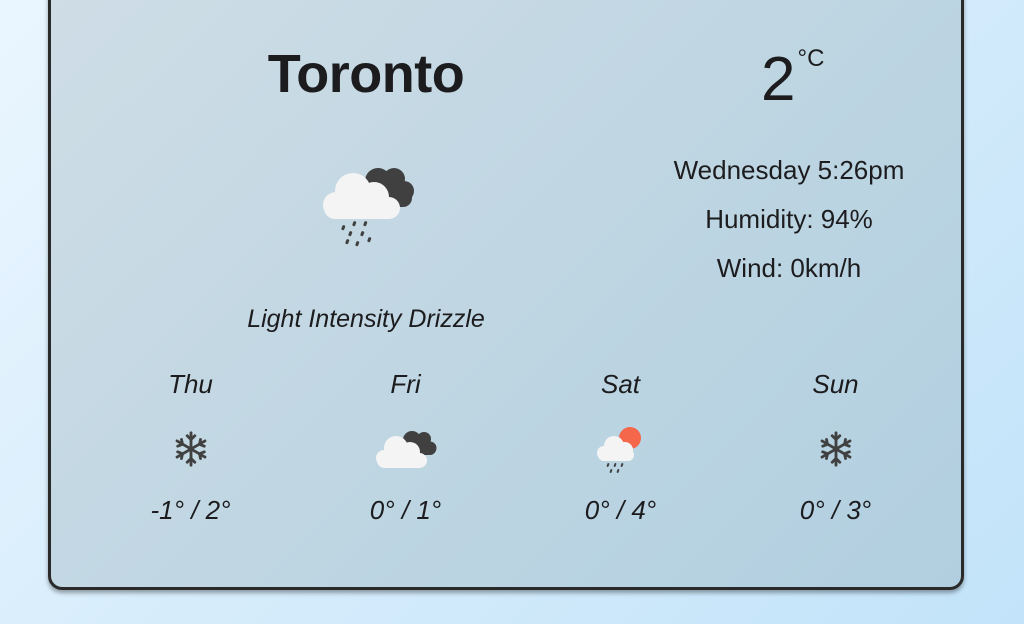 The width and height of the screenshot is (1024, 624). Describe the element at coordinates (789, 219) in the screenshot. I see `humidity-label: Humidity: 94%` at that location.